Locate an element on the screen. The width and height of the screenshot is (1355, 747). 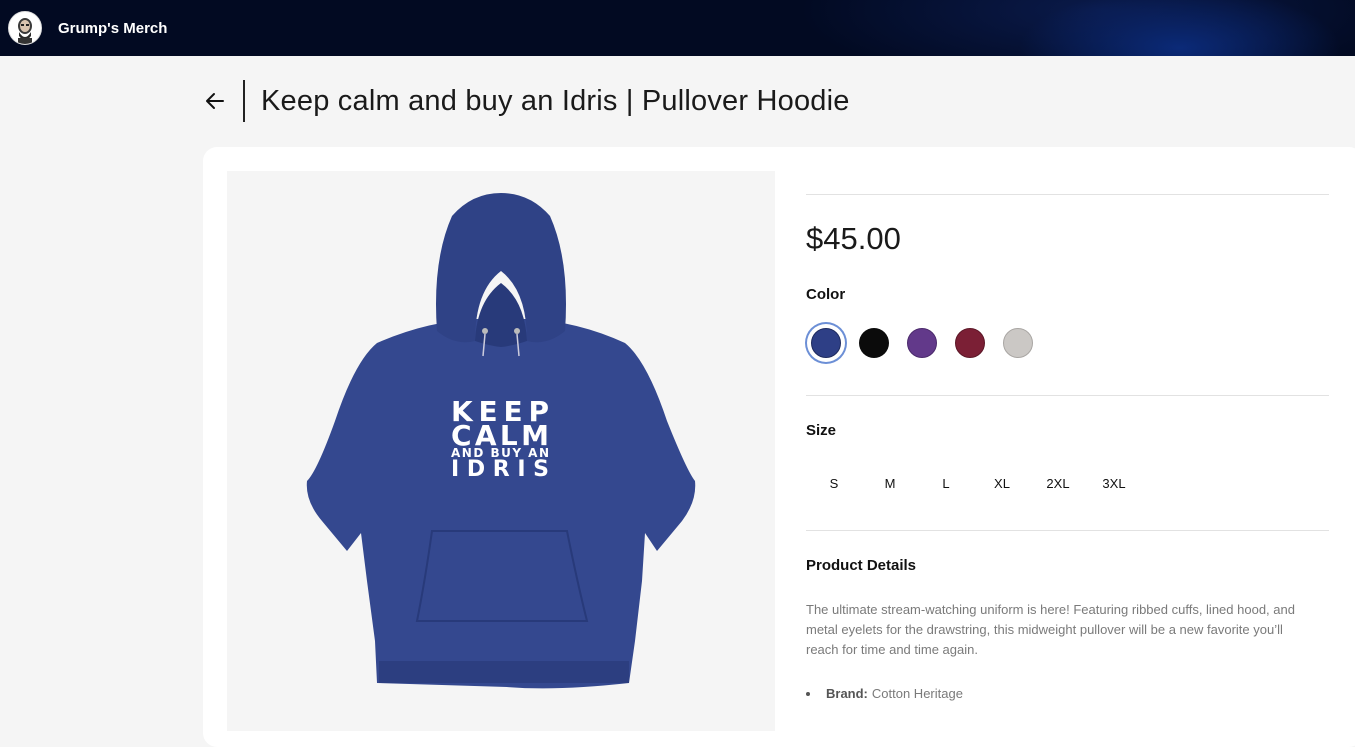
color-swatch-maroon is located at coordinates (970, 343).